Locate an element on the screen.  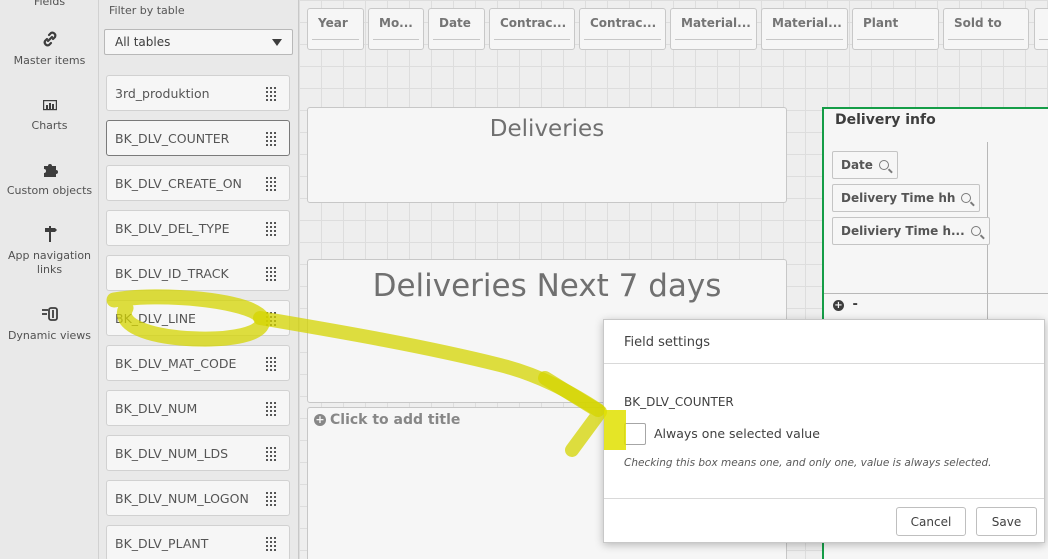
save-button: Save is located at coordinates (1006, 521).